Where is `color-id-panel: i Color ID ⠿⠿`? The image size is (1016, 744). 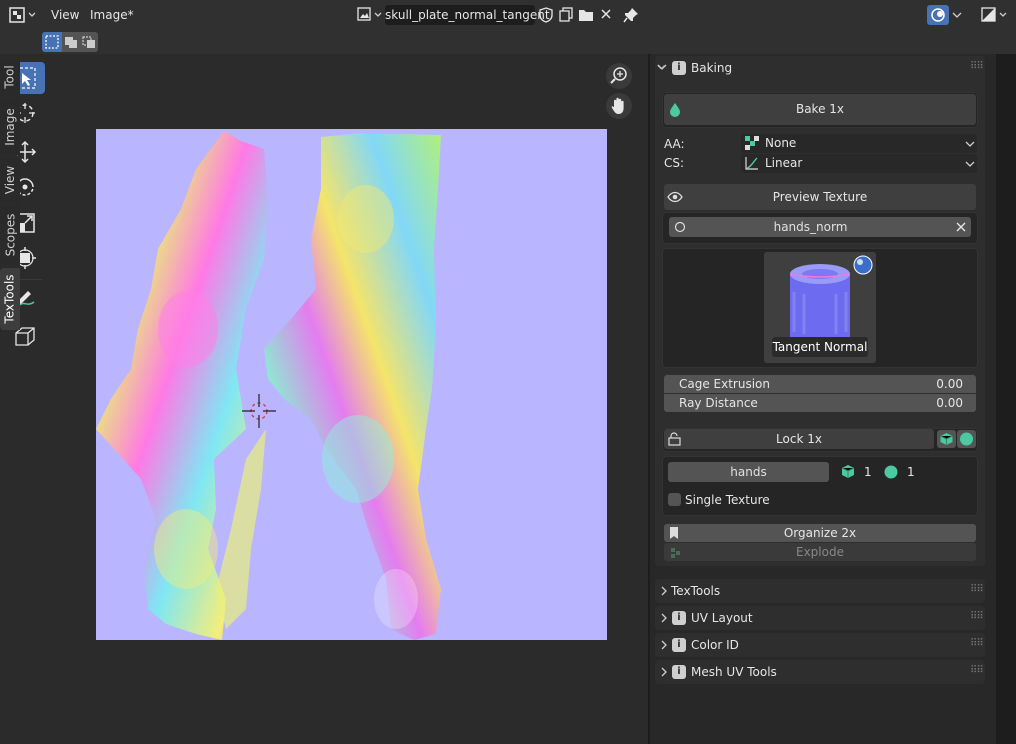
color-id-panel: i Color ID ⠿⠿ is located at coordinates (820, 645).